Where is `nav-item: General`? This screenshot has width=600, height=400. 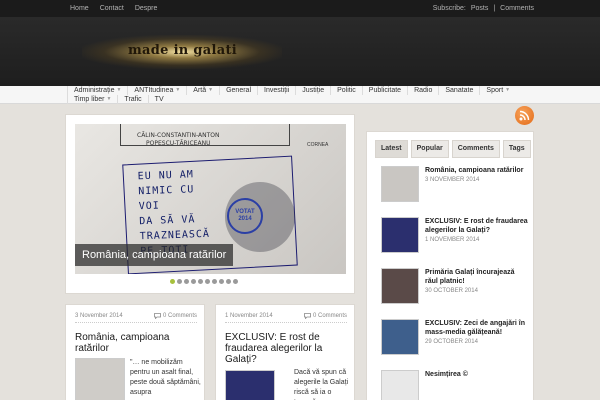
nav-item: General is located at coordinates (238, 90).